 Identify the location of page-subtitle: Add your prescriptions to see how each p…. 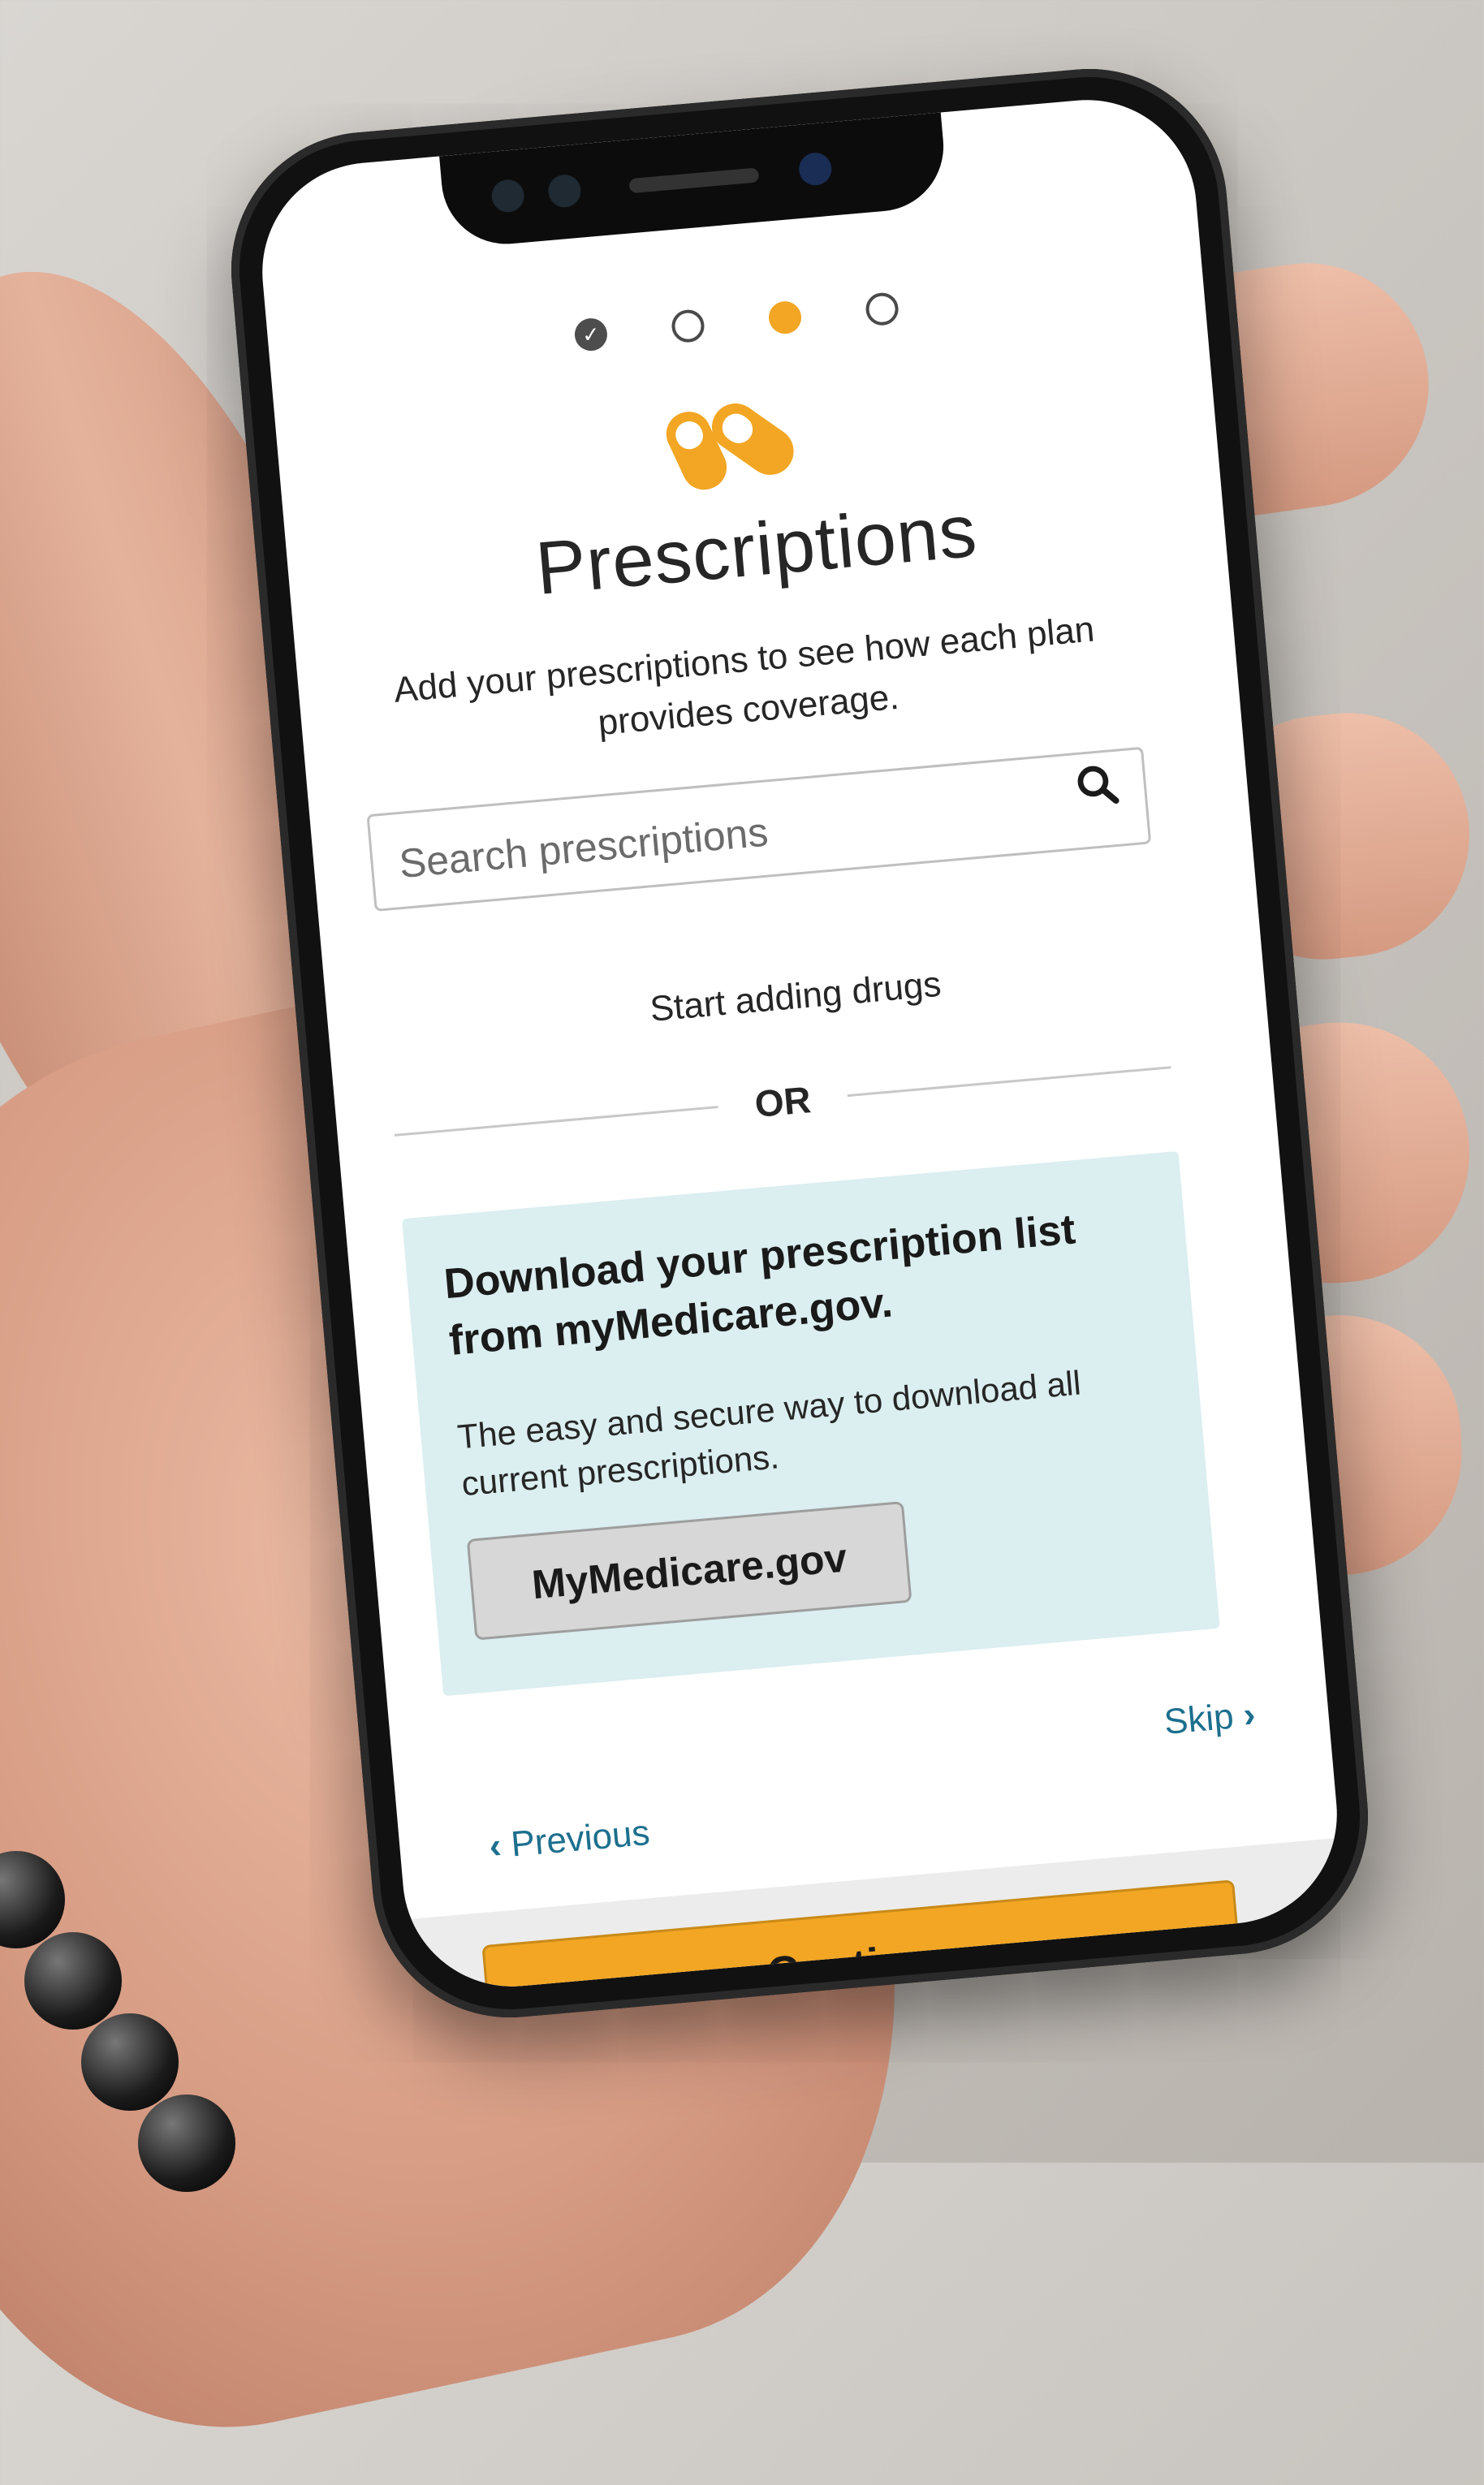
(744, 676).